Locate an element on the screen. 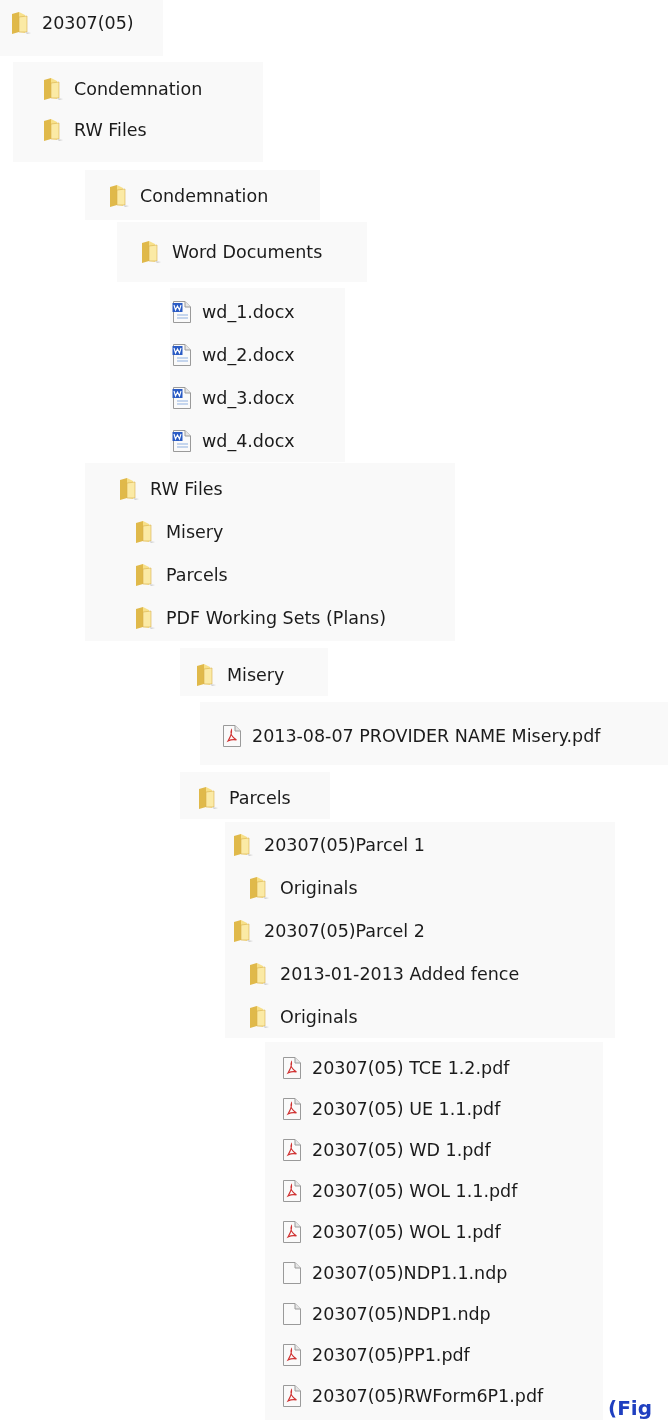  folder-item: PDF Working Sets (Plans) is located at coordinates (260, 617).